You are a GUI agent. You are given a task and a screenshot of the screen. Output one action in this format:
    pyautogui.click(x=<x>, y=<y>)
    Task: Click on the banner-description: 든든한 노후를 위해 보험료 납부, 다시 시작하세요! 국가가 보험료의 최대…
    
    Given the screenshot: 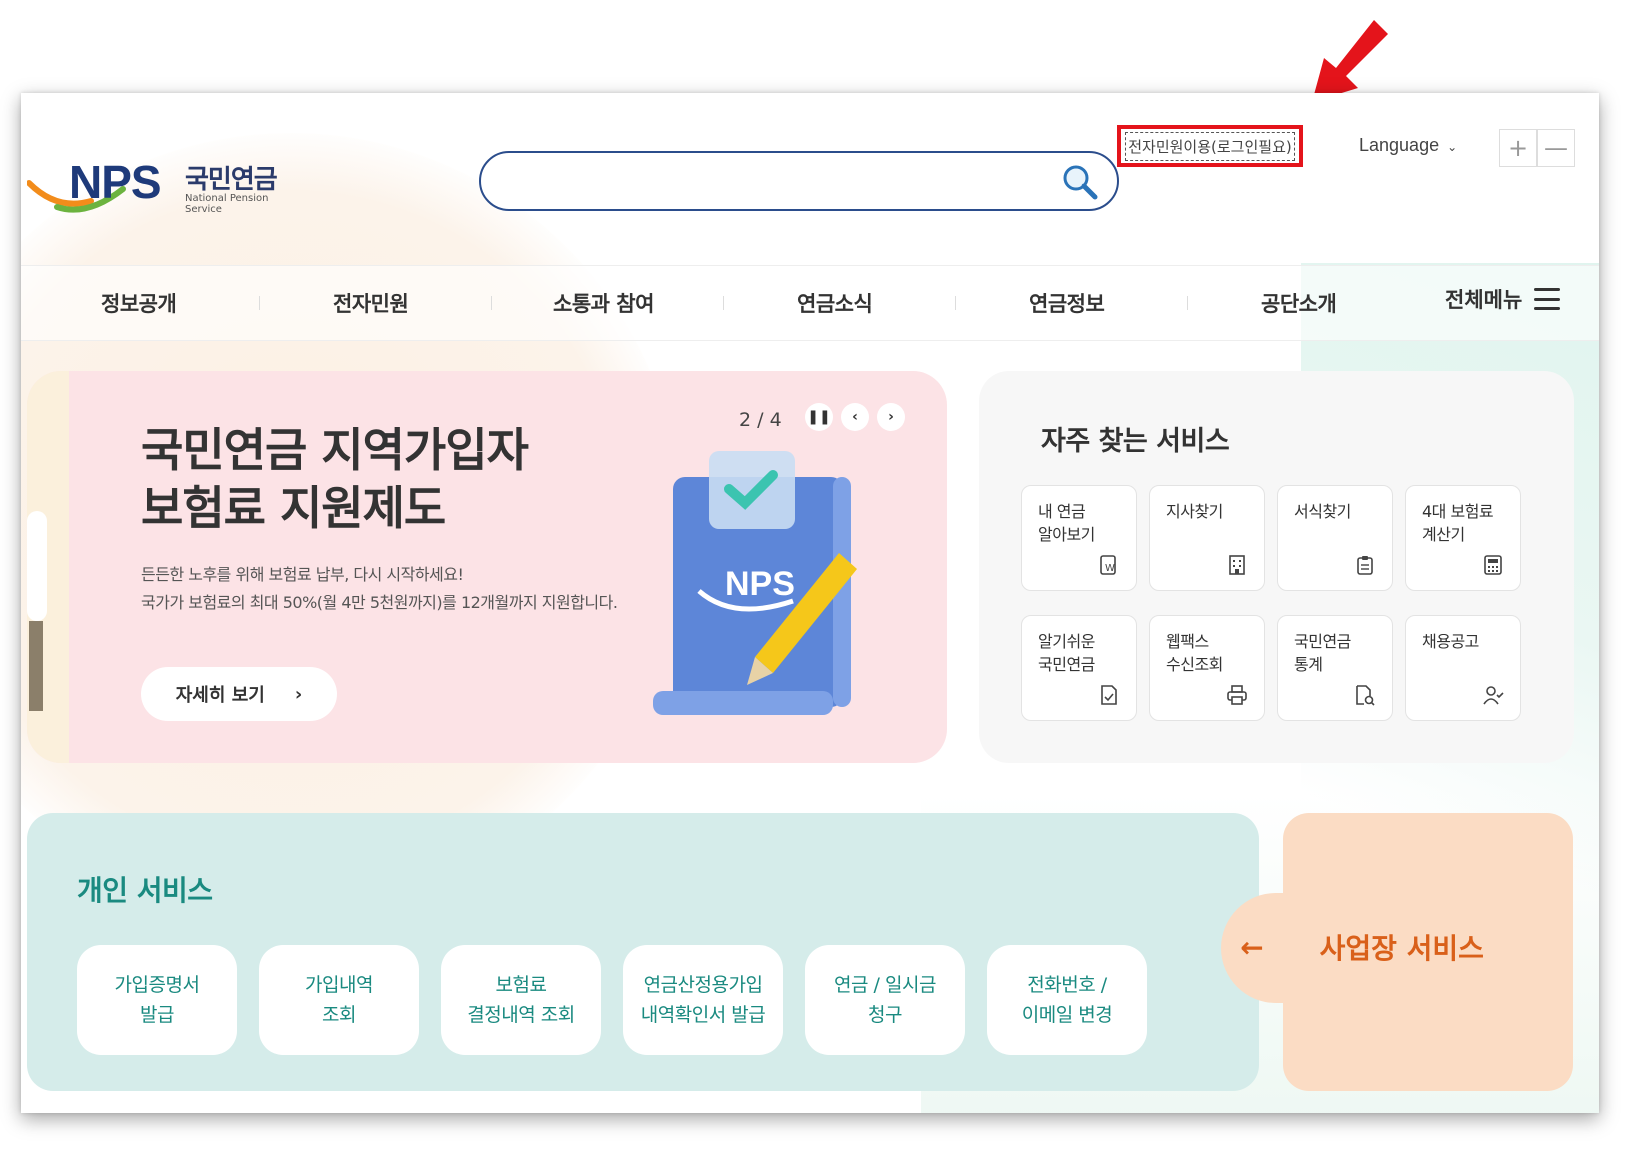 What is the action you would take?
    pyautogui.click(x=379, y=588)
    